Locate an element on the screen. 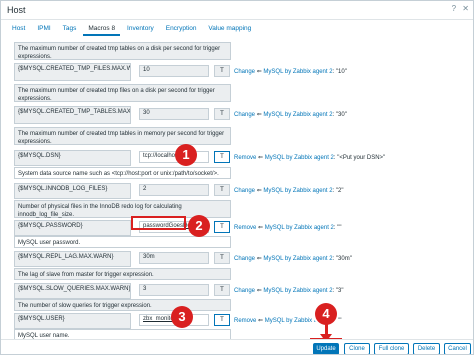 The height and width of the screenshot is (355, 474). macro-action: Change ⇐ MySQL by Zabbix agent 2: "30m" is located at coordinates (293, 258).